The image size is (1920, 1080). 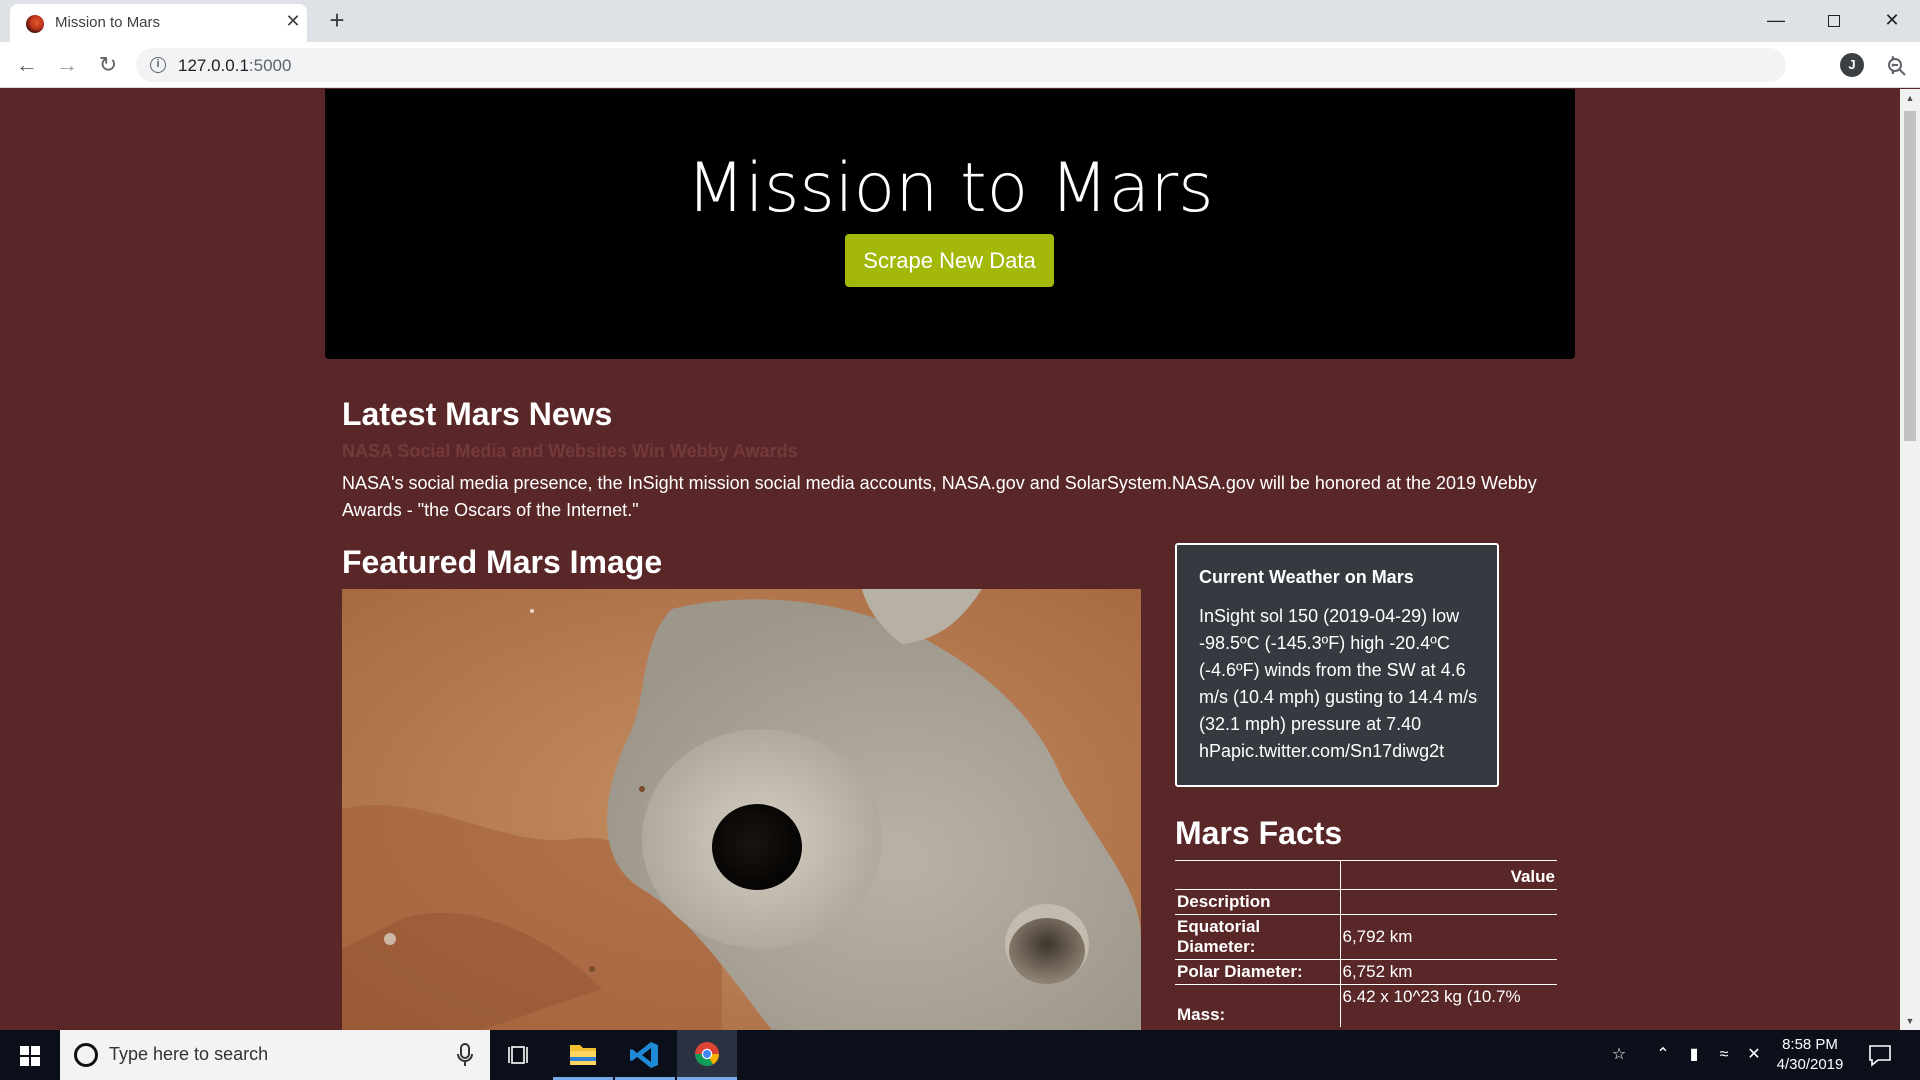 I want to click on people-icon: ☆, so click(x=1619, y=1055).